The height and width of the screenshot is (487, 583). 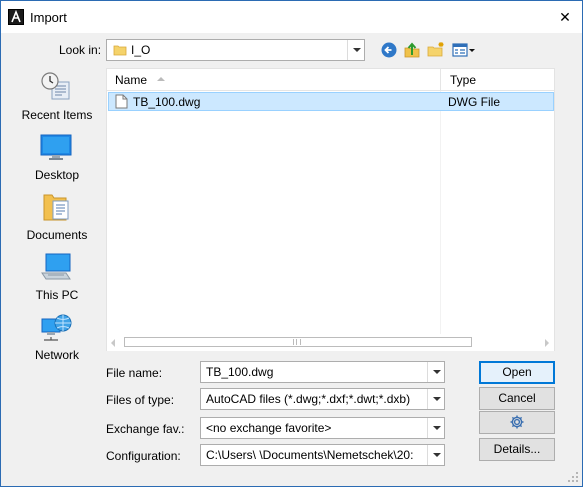 I want to click on gear-icon, so click(x=517, y=422).